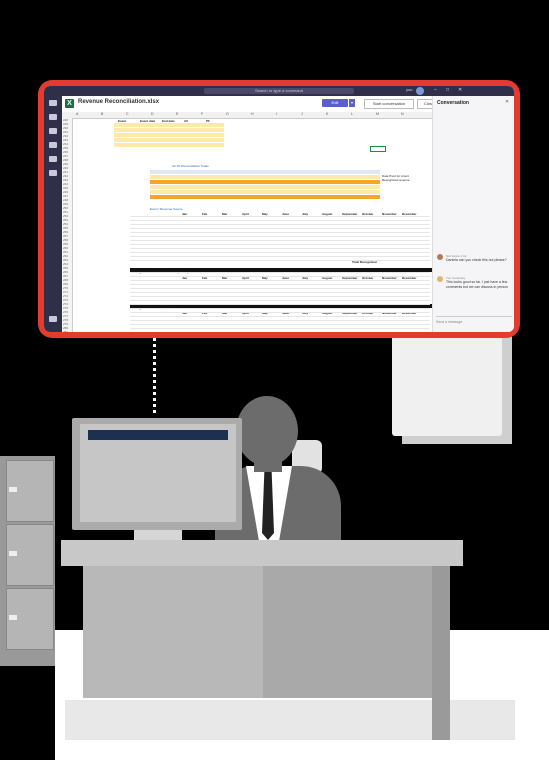 The height and width of the screenshot is (760, 549). I want to click on column-headers: A B C D E F G H I J K L M N, so click(247, 115).